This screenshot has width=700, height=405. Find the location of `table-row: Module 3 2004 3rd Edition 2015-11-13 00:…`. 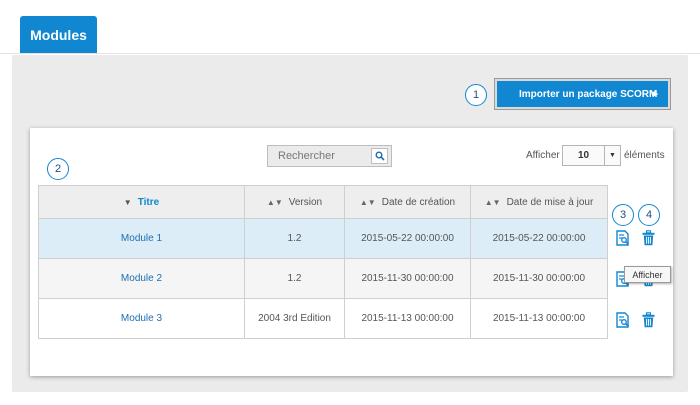

table-row: Module 3 2004 3rd Edition 2015-11-13 00:… is located at coordinates (323, 318).